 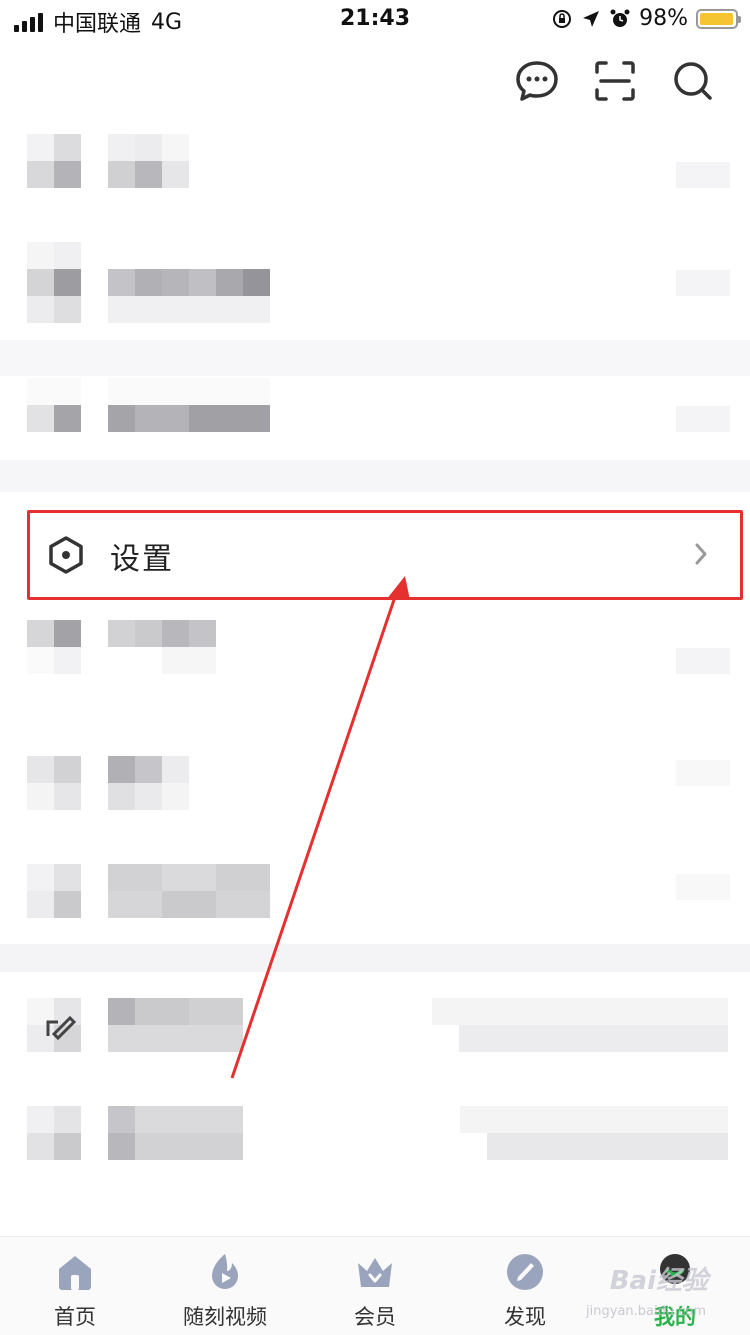 I want to click on location-icon, so click(x=591, y=18).